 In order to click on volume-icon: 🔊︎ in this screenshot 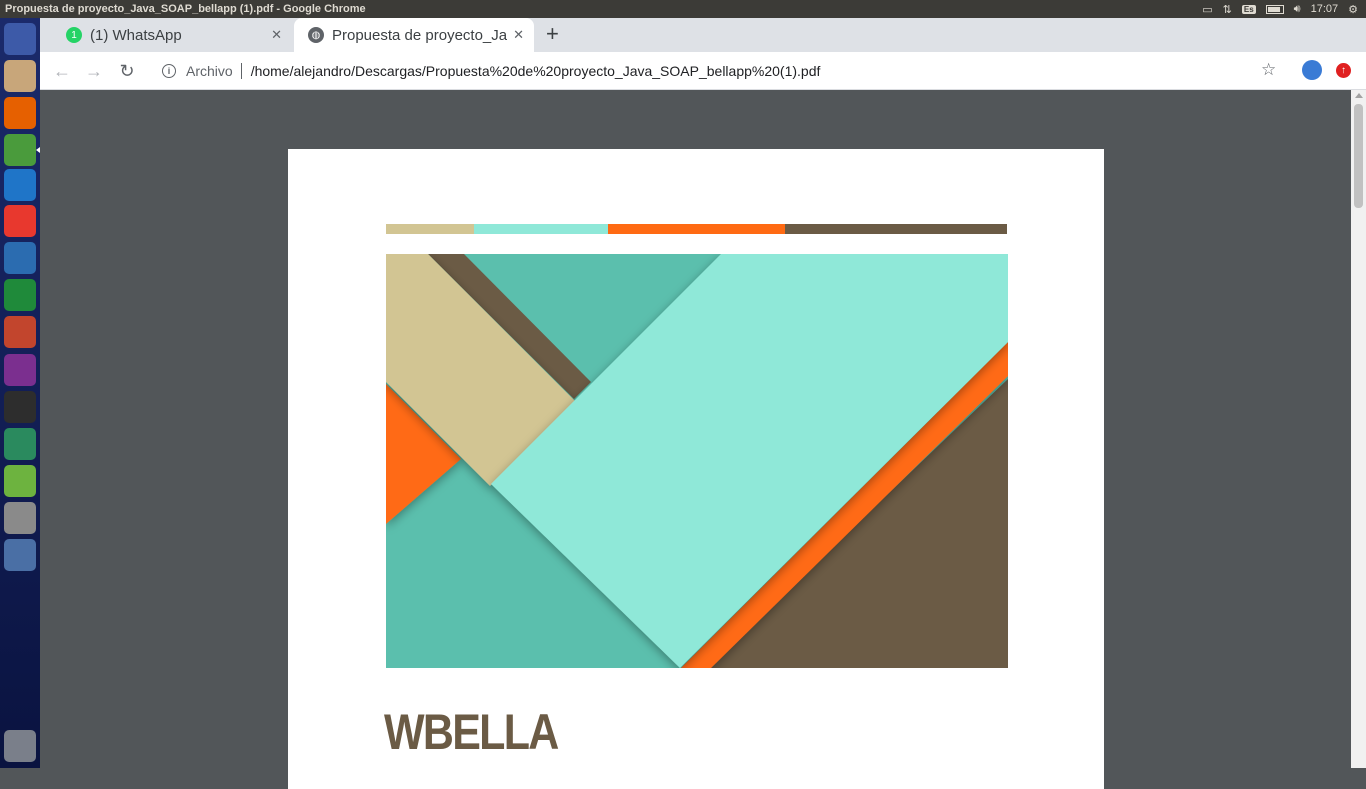, I will do `click(1297, 9)`.